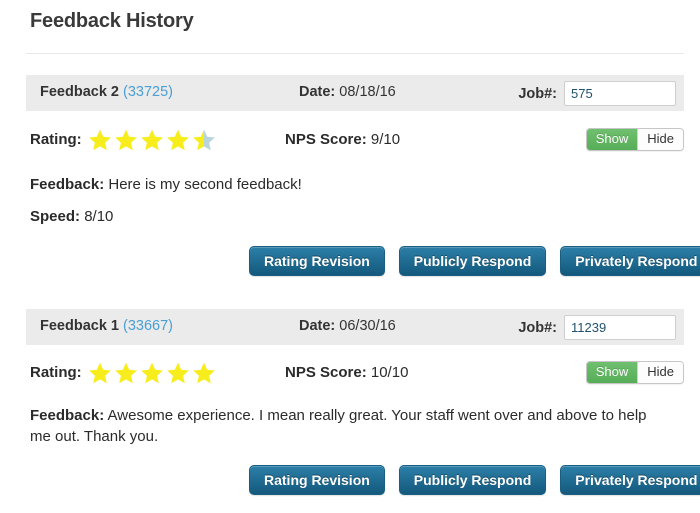 This screenshot has height=513, width=700. What do you see at coordinates (148, 92) in the screenshot?
I see `feedback-id: (33725)` at bounding box center [148, 92].